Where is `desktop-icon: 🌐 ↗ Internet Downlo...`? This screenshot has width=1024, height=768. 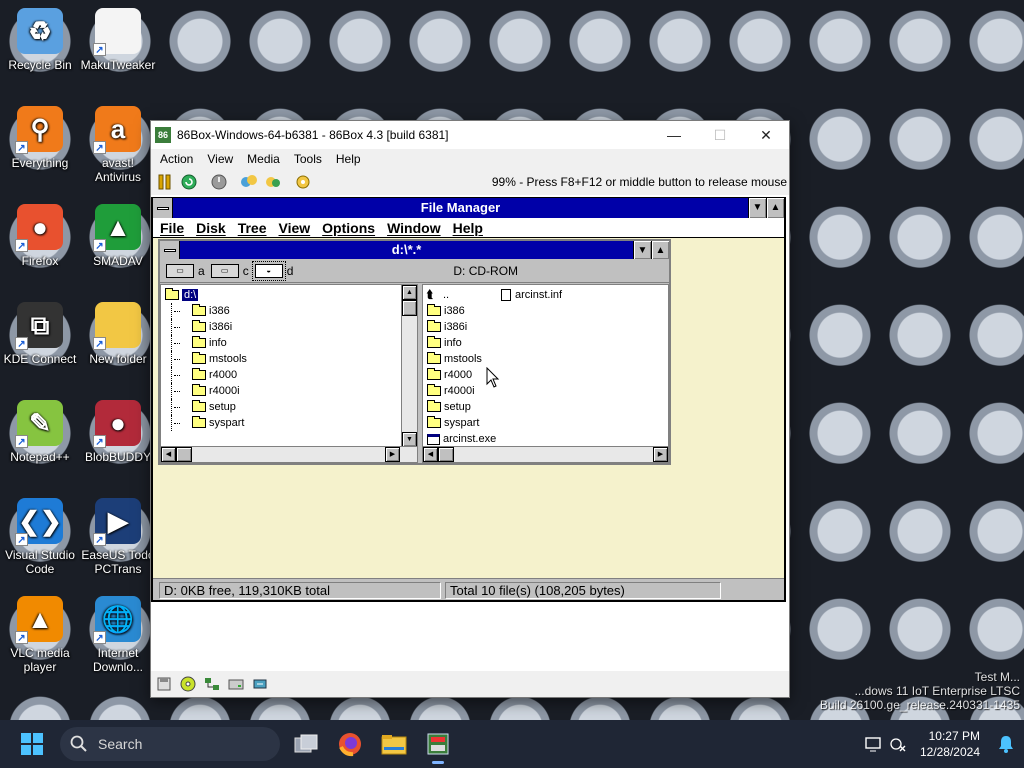
desktop-icon: 🌐 ↗ Internet Downlo... is located at coordinates (118, 636).